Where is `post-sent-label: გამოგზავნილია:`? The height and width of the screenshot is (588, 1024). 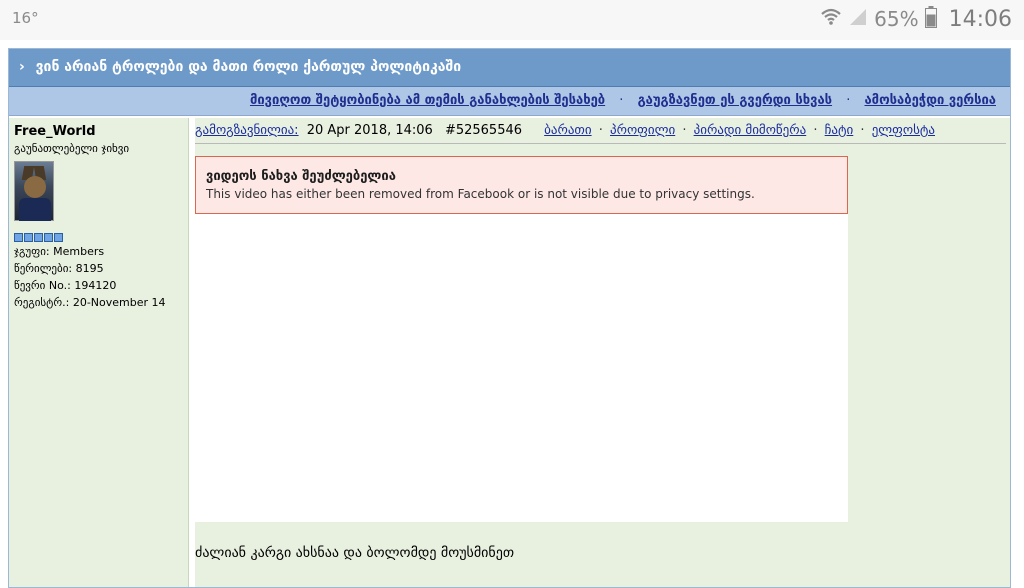
post-sent-label: გამოგზავნილია: is located at coordinates (247, 130).